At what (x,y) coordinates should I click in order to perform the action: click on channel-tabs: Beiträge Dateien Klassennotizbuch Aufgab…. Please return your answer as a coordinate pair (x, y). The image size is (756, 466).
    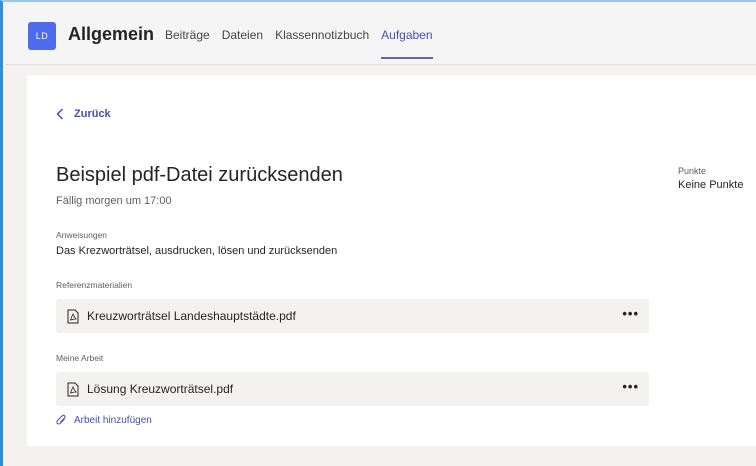
    Looking at the image, I should click on (299, 34).